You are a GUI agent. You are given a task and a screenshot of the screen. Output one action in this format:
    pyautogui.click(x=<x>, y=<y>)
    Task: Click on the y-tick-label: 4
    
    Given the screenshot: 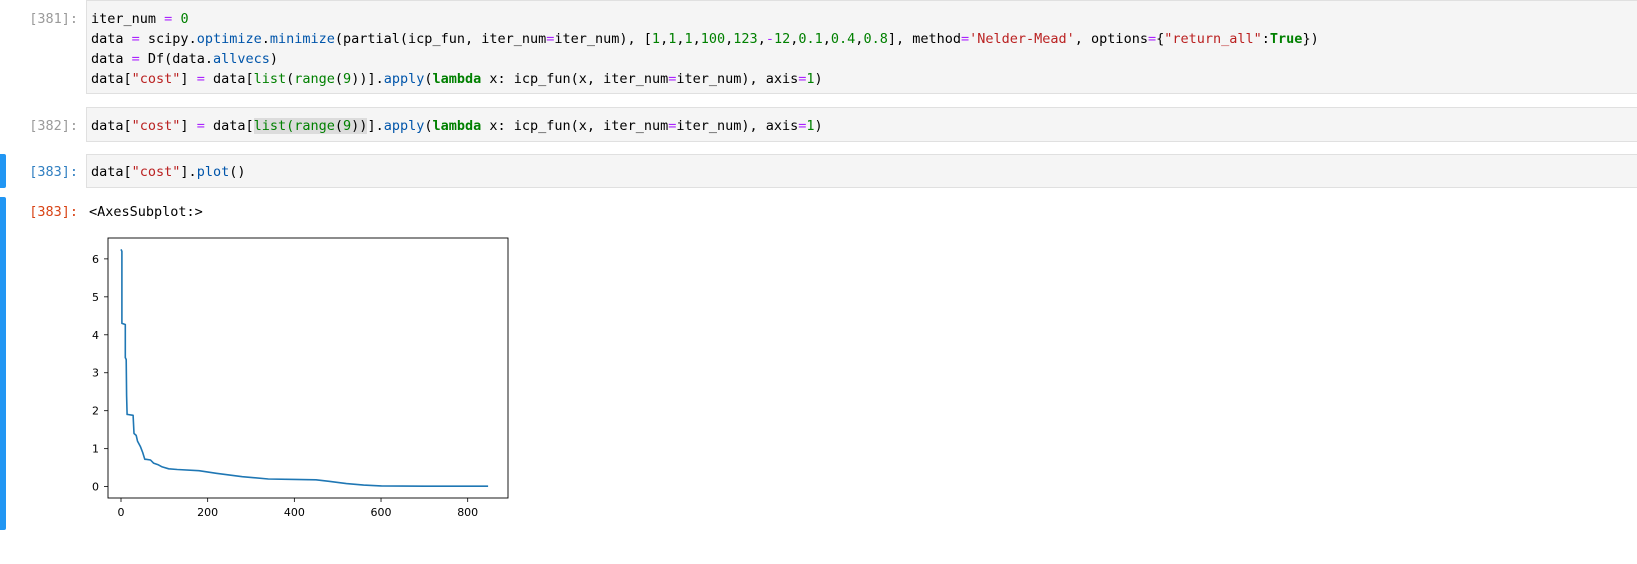 What is the action you would take?
    pyautogui.click(x=95, y=335)
    